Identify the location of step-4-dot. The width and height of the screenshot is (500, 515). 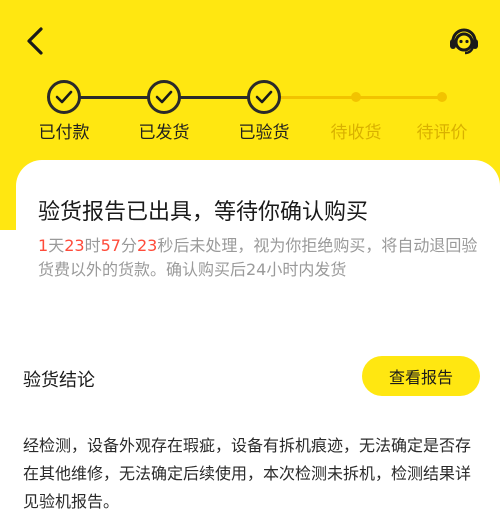
(356, 97).